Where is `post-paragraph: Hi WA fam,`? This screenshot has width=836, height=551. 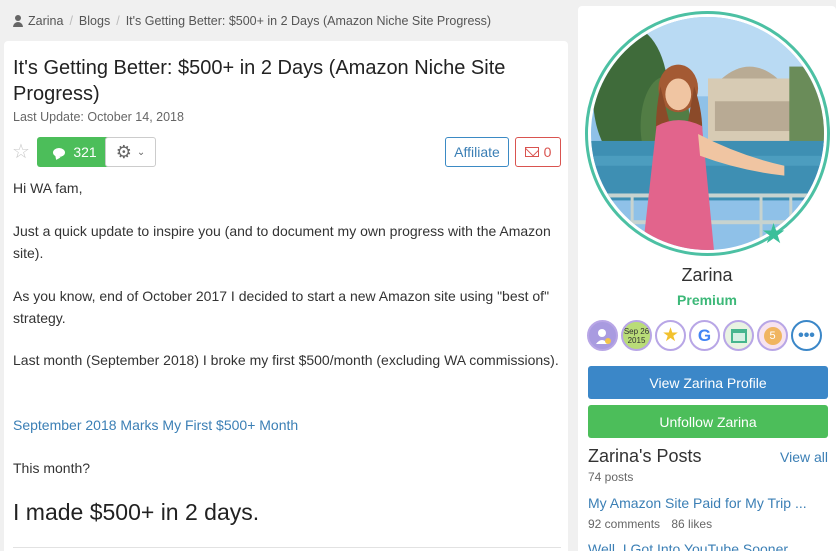
post-paragraph: Hi WA fam, is located at coordinates (48, 188).